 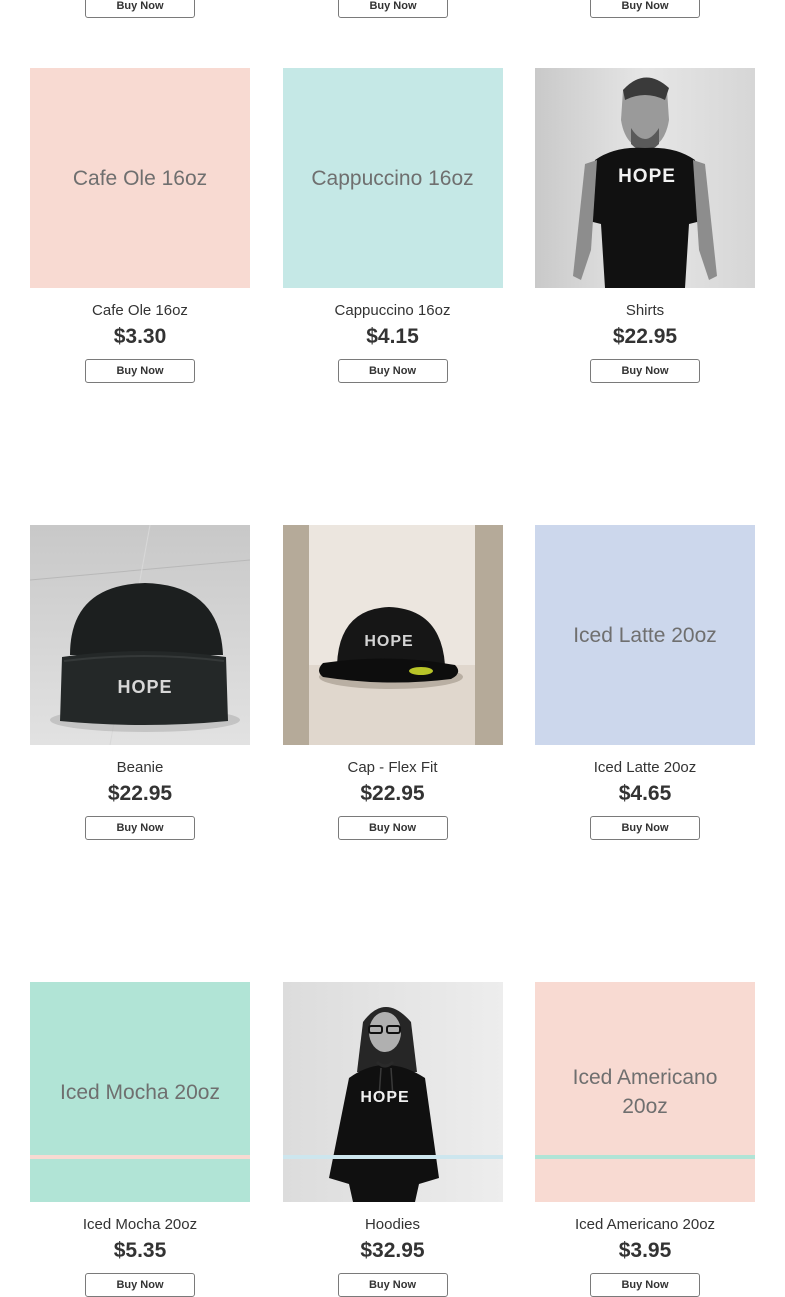 I want to click on product-photo-cap: HOPE, so click(x=392, y=635).